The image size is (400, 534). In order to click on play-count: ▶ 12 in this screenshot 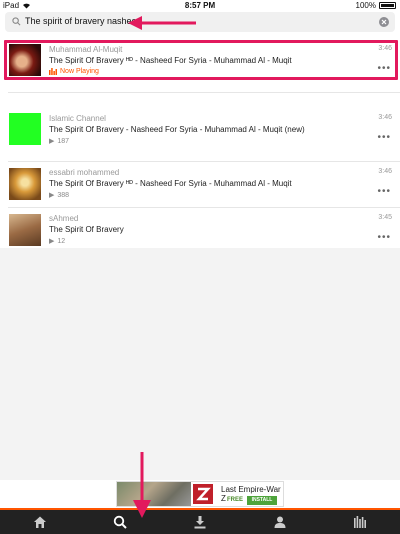, I will do `click(57, 241)`.